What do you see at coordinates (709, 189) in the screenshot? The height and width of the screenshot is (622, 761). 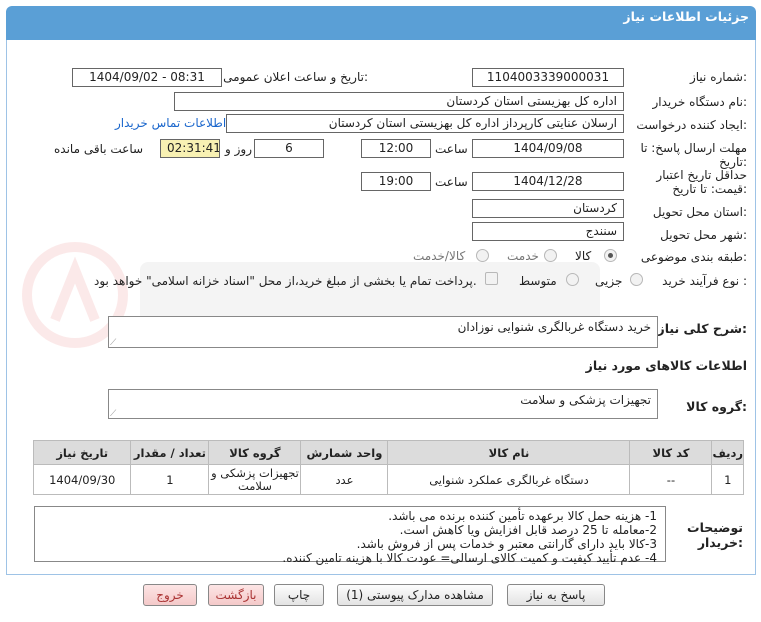 I see `validity-label-2: قیمت: تا تاریخ:` at bounding box center [709, 189].